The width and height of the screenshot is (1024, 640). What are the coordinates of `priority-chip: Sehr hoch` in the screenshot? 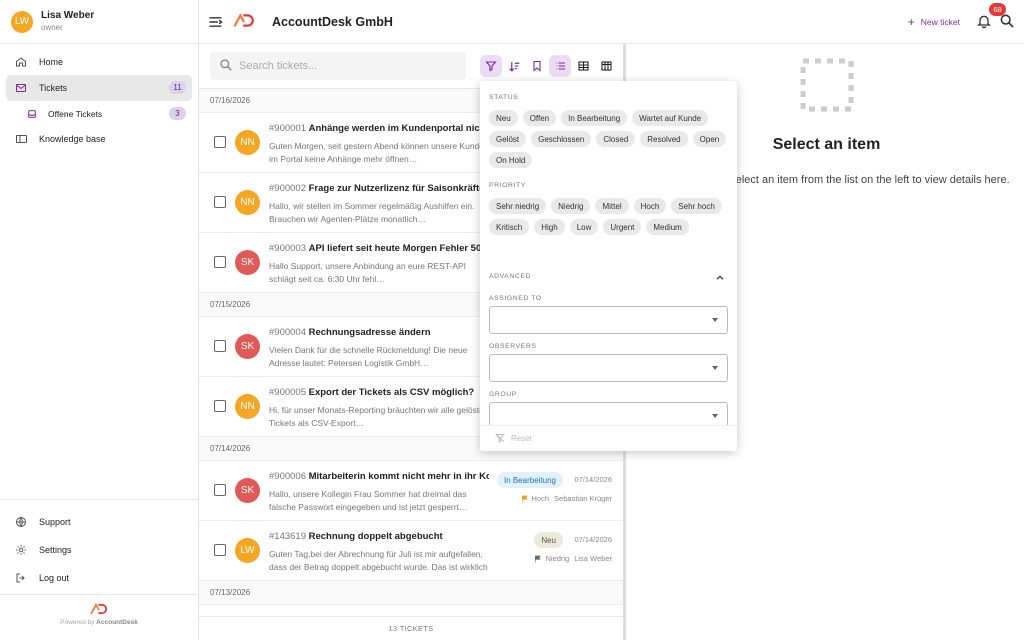 It's located at (696, 206).